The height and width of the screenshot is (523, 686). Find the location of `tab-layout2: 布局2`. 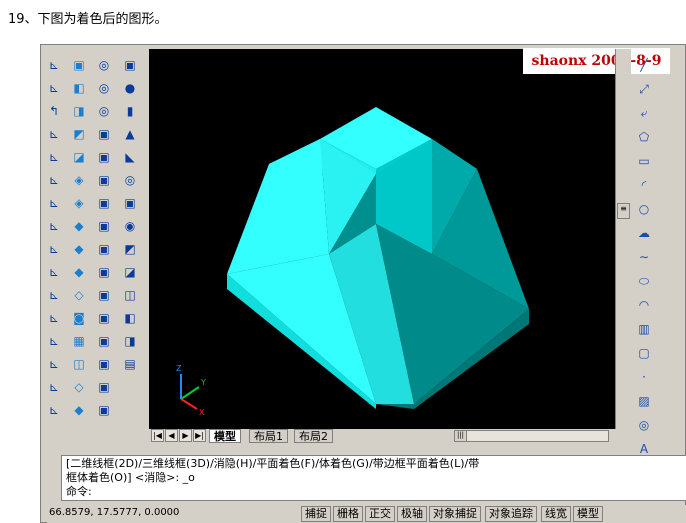

tab-layout2: 布局2 is located at coordinates (313, 436).